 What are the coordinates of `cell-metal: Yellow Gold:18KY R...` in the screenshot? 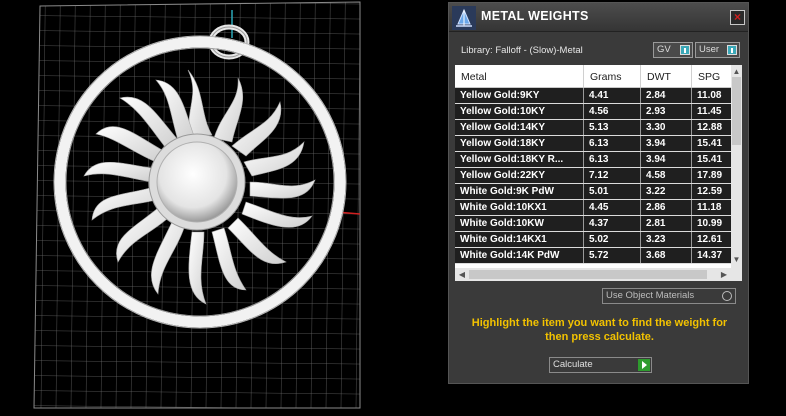 It's located at (519, 159).